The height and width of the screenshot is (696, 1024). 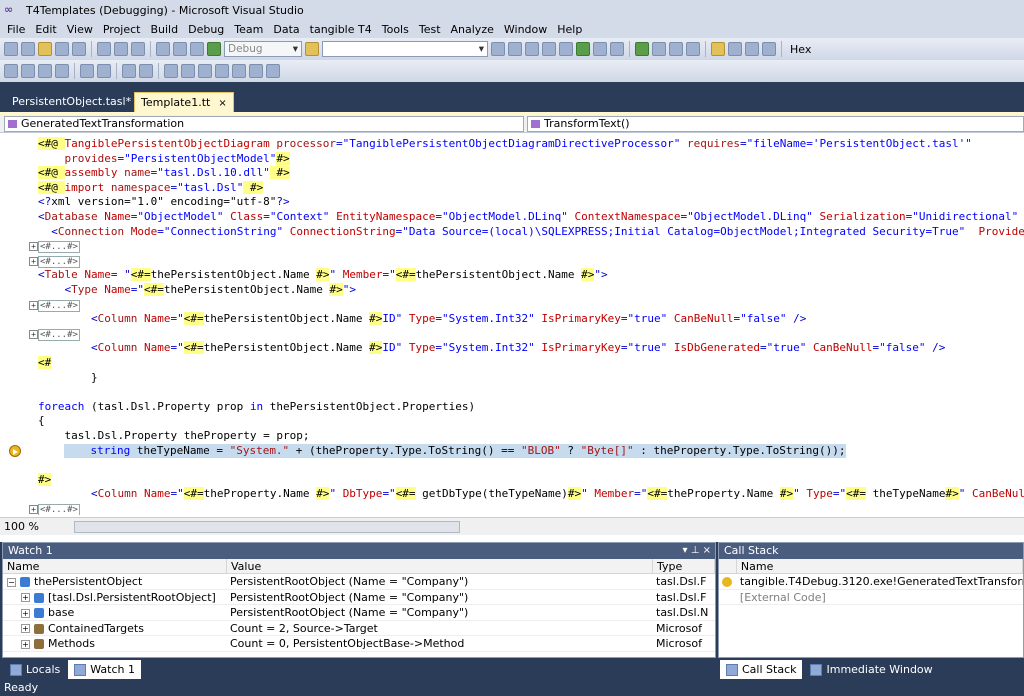 What do you see at coordinates (104, 71) in the screenshot?
I see `make-same-height-icon` at bounding box center [104, 71].